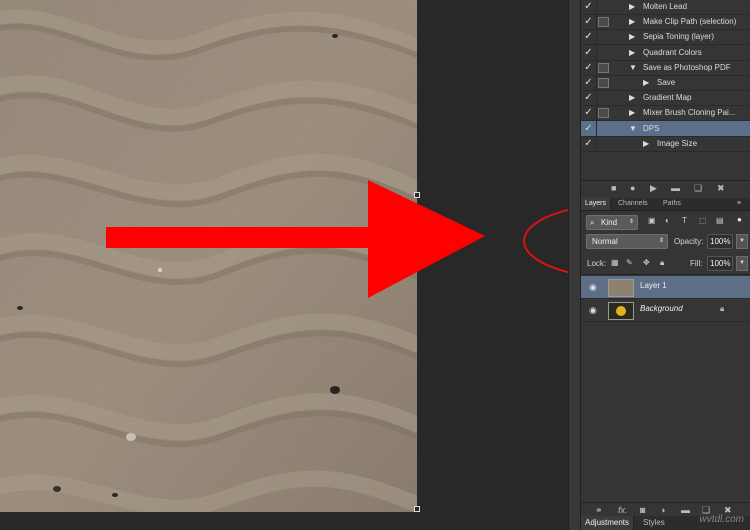 This screenshot has height=530, width=750. What do you see at coordinates (720, 220) in the screenshot?
I see `smartobject-filter-icon: ▤` at bounding box center [720, 220].